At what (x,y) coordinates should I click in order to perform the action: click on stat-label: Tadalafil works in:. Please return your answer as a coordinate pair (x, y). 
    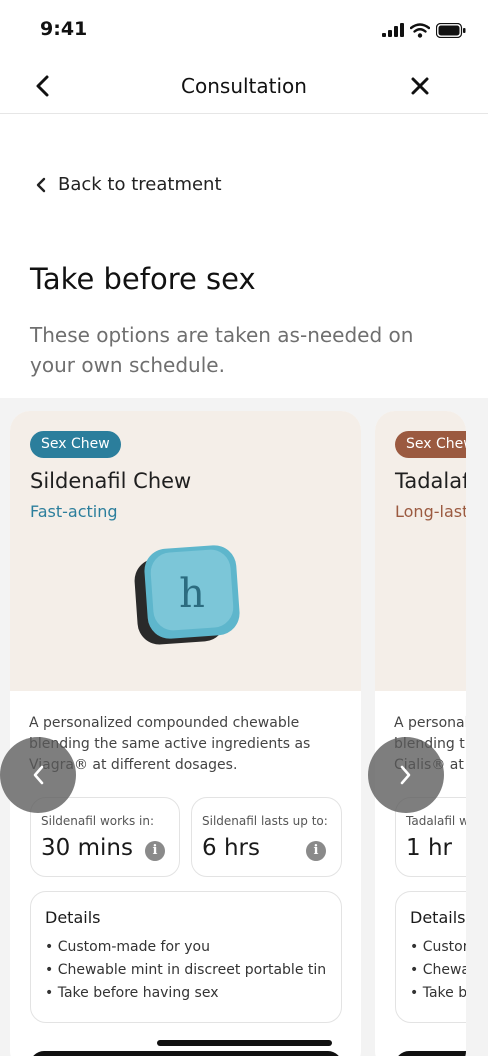
    Looking at the image, I should click on (436, 821).